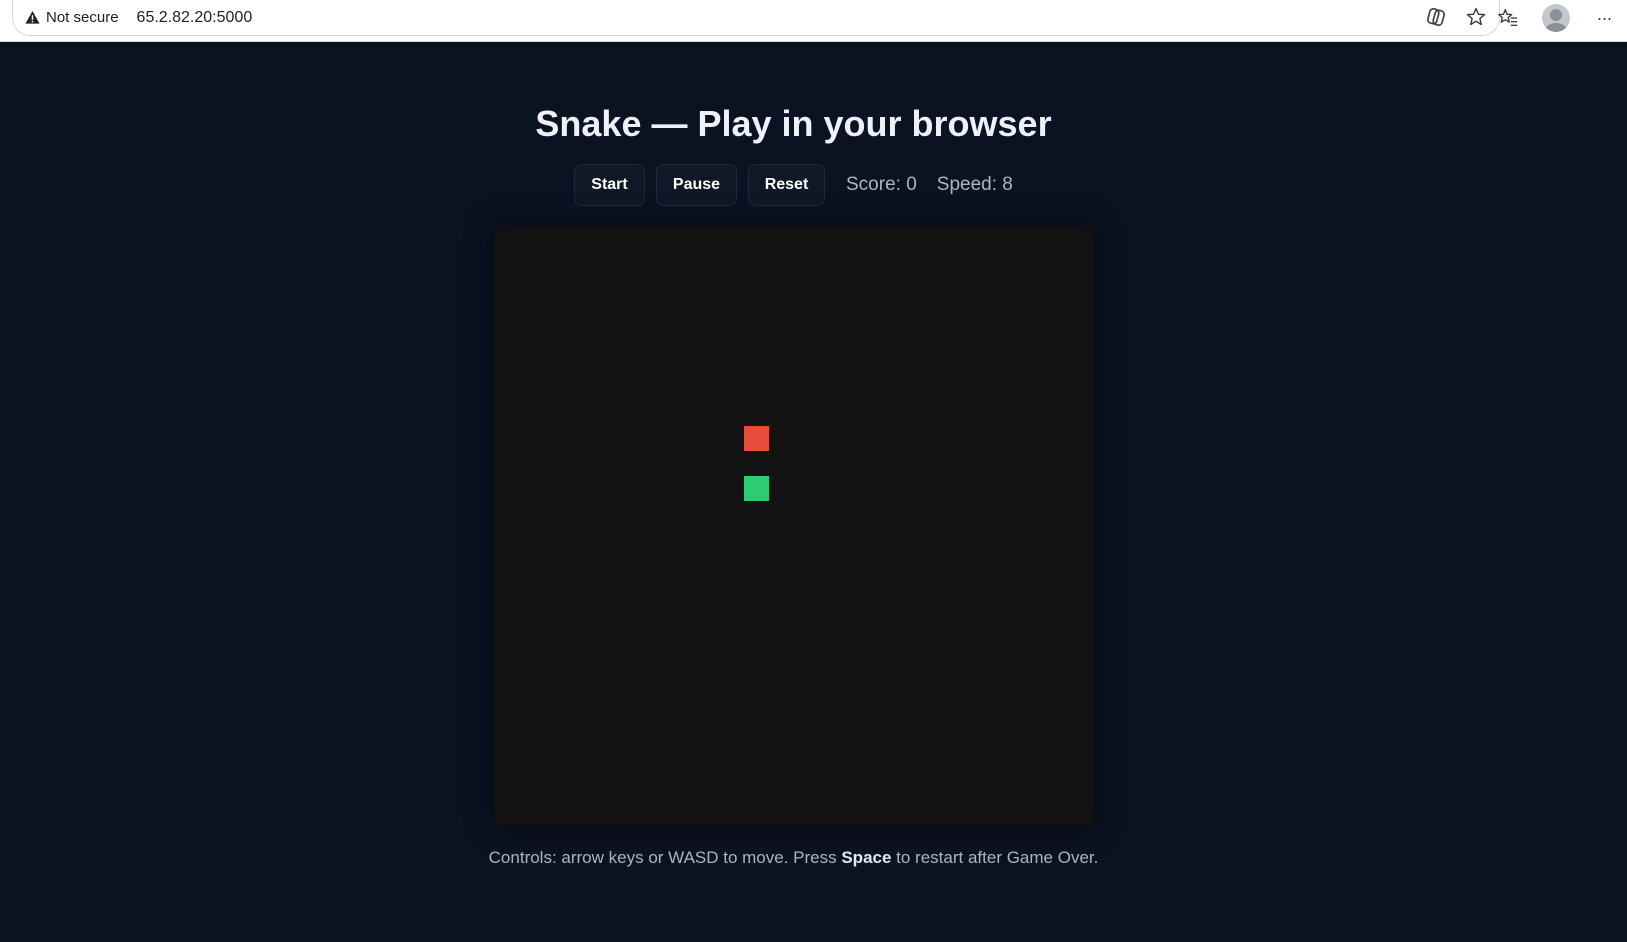 The image size is (1627, 942). I want to click on pause-button: Pause, so click(696, 185).